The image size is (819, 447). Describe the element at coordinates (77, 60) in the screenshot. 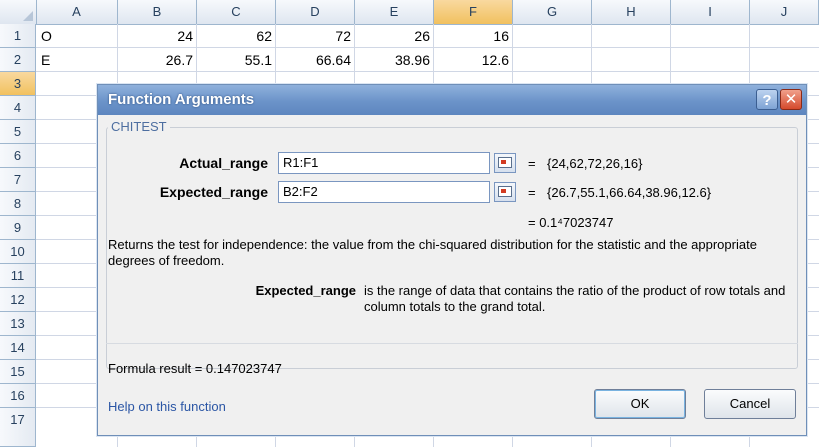

I see `cell-a2: E` at that location.